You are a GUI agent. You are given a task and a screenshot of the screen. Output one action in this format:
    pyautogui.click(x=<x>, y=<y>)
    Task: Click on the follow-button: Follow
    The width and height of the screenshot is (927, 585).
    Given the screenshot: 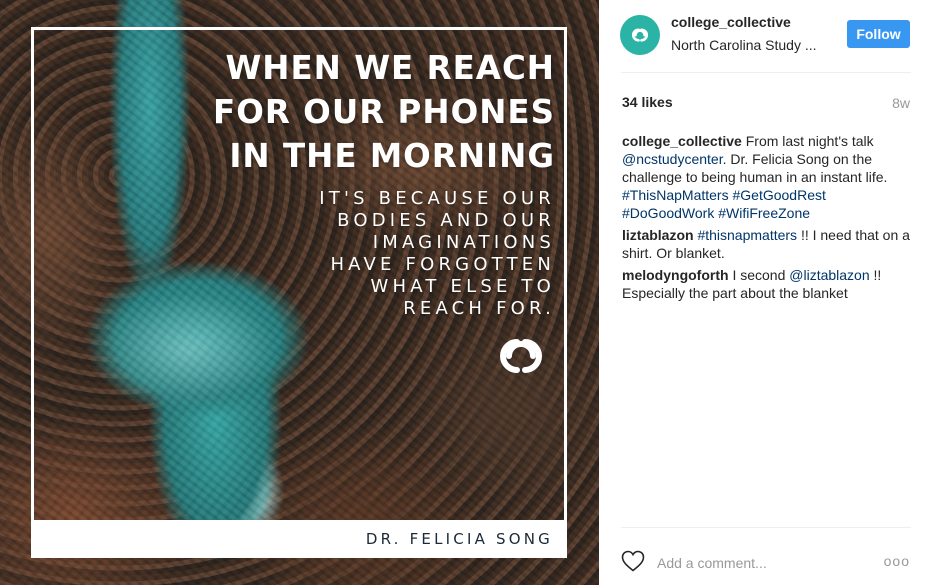 What is the action you would take?
    pyautogui.click(x=878, y=34)
    